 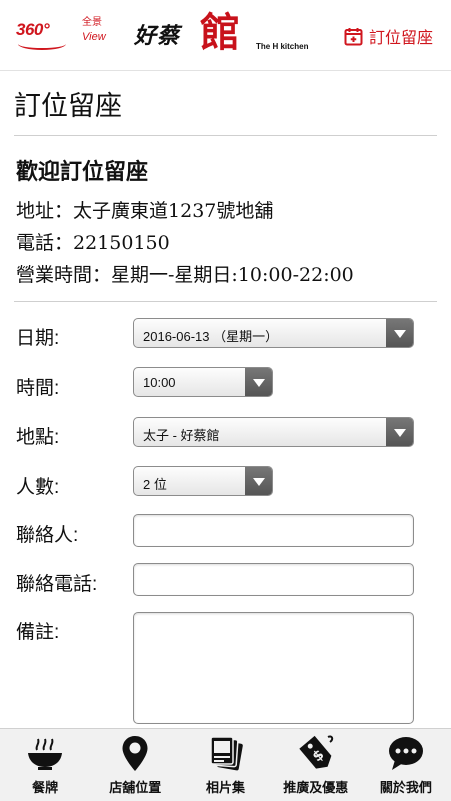 I want to click on date-select: 2016-06-13 （星期一）, so click(x=273, y=333).